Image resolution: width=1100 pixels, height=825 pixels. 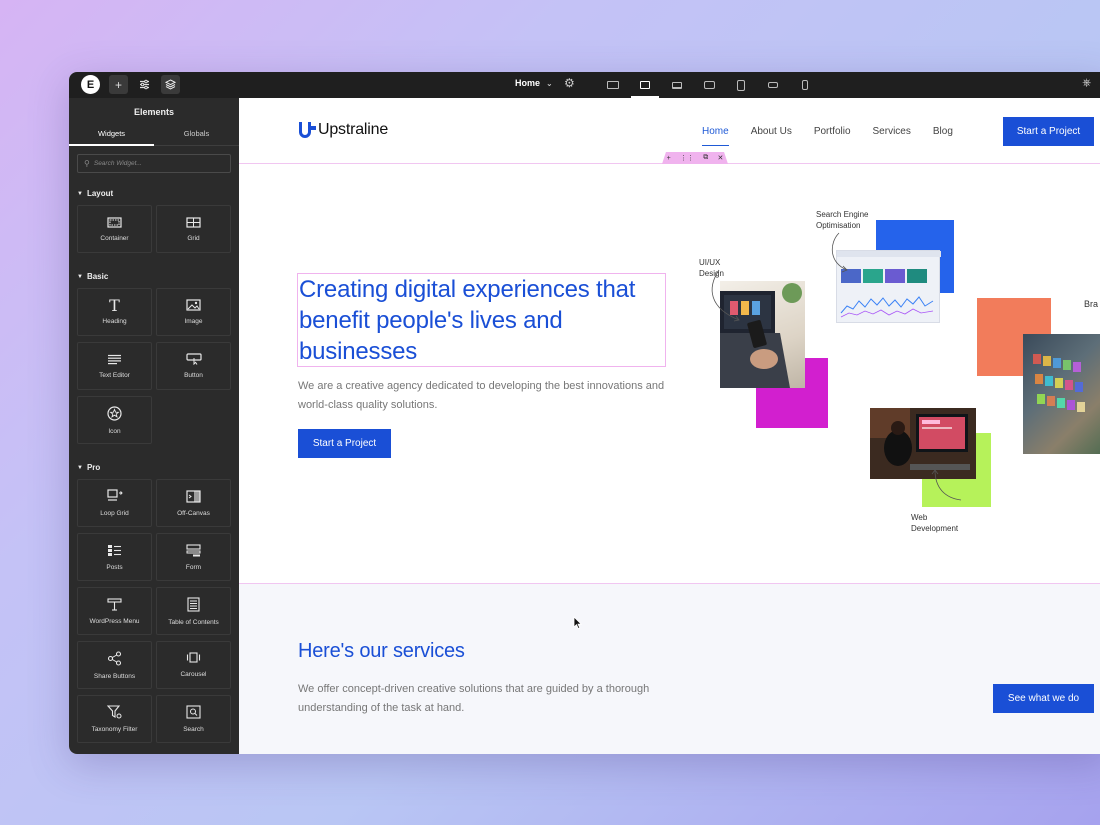 I want to click on section-basic: ▼ Basic, so click(x=154, y=276).